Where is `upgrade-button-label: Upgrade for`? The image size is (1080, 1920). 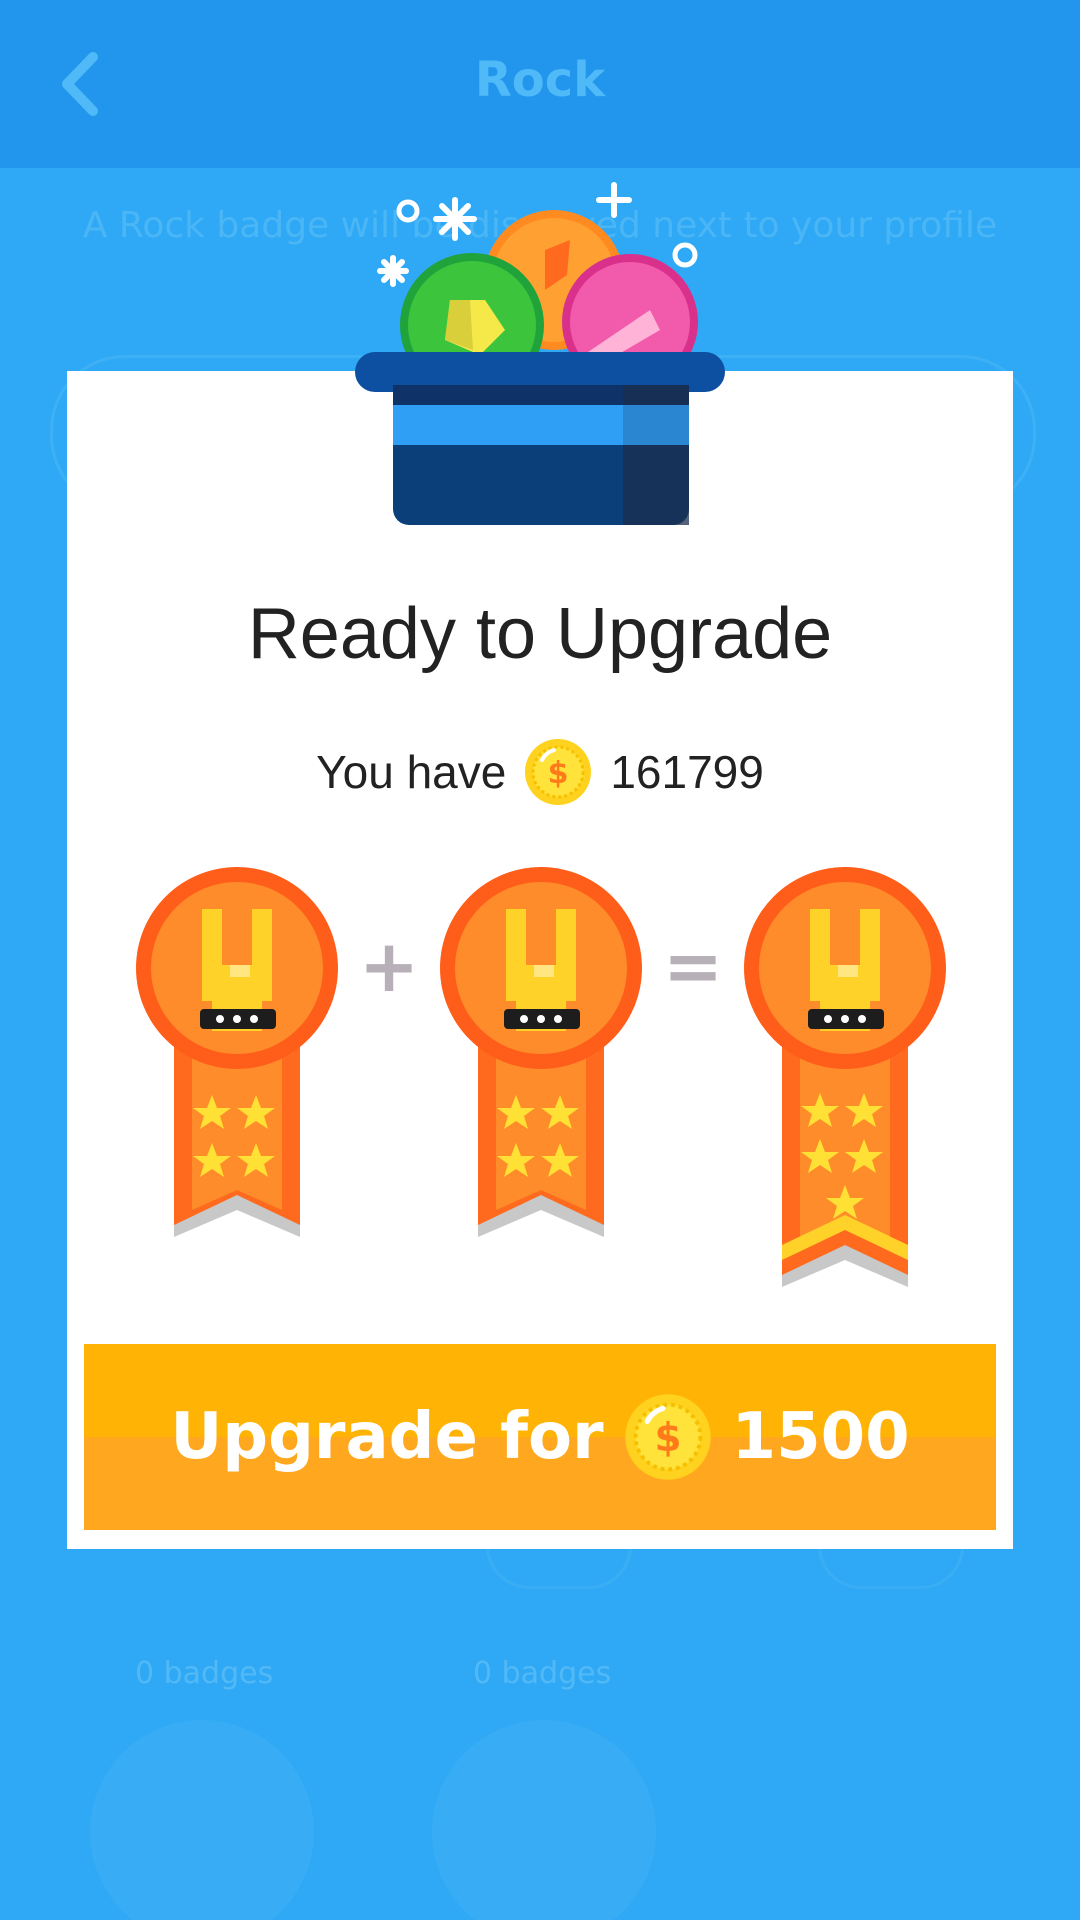
upgrade-button-label: Upgrade for is located at coordinates (387, 1437).